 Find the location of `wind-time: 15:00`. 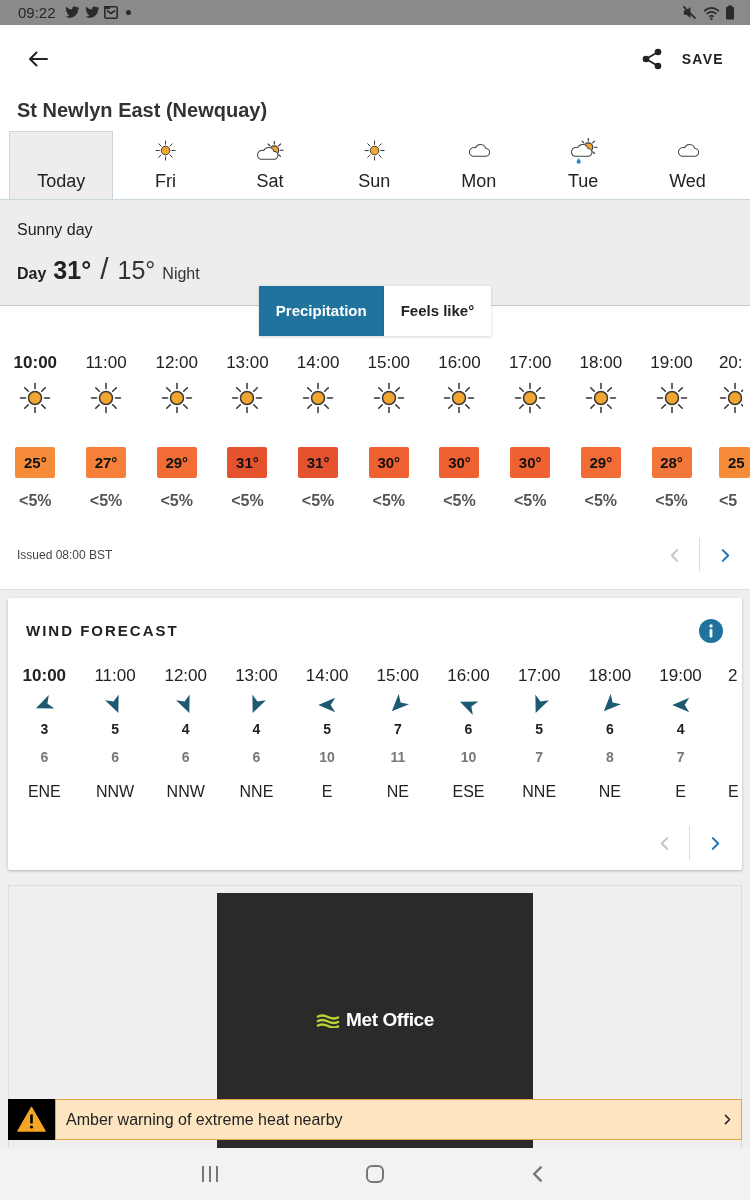

wind-time: 15:00 is located at coordinates (398, 676).